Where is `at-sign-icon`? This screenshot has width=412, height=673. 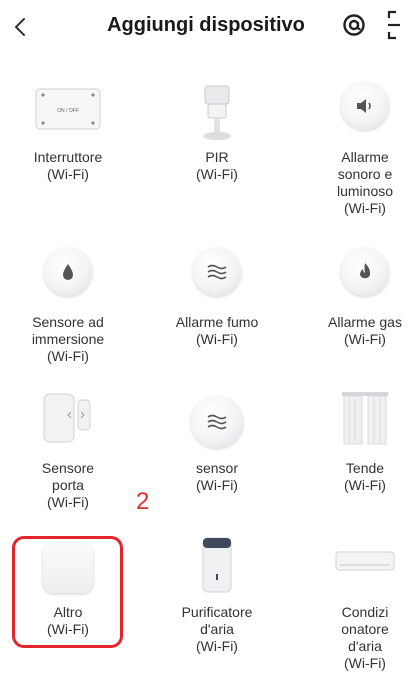
at-sign-icon is located at coordinates (354, 25).